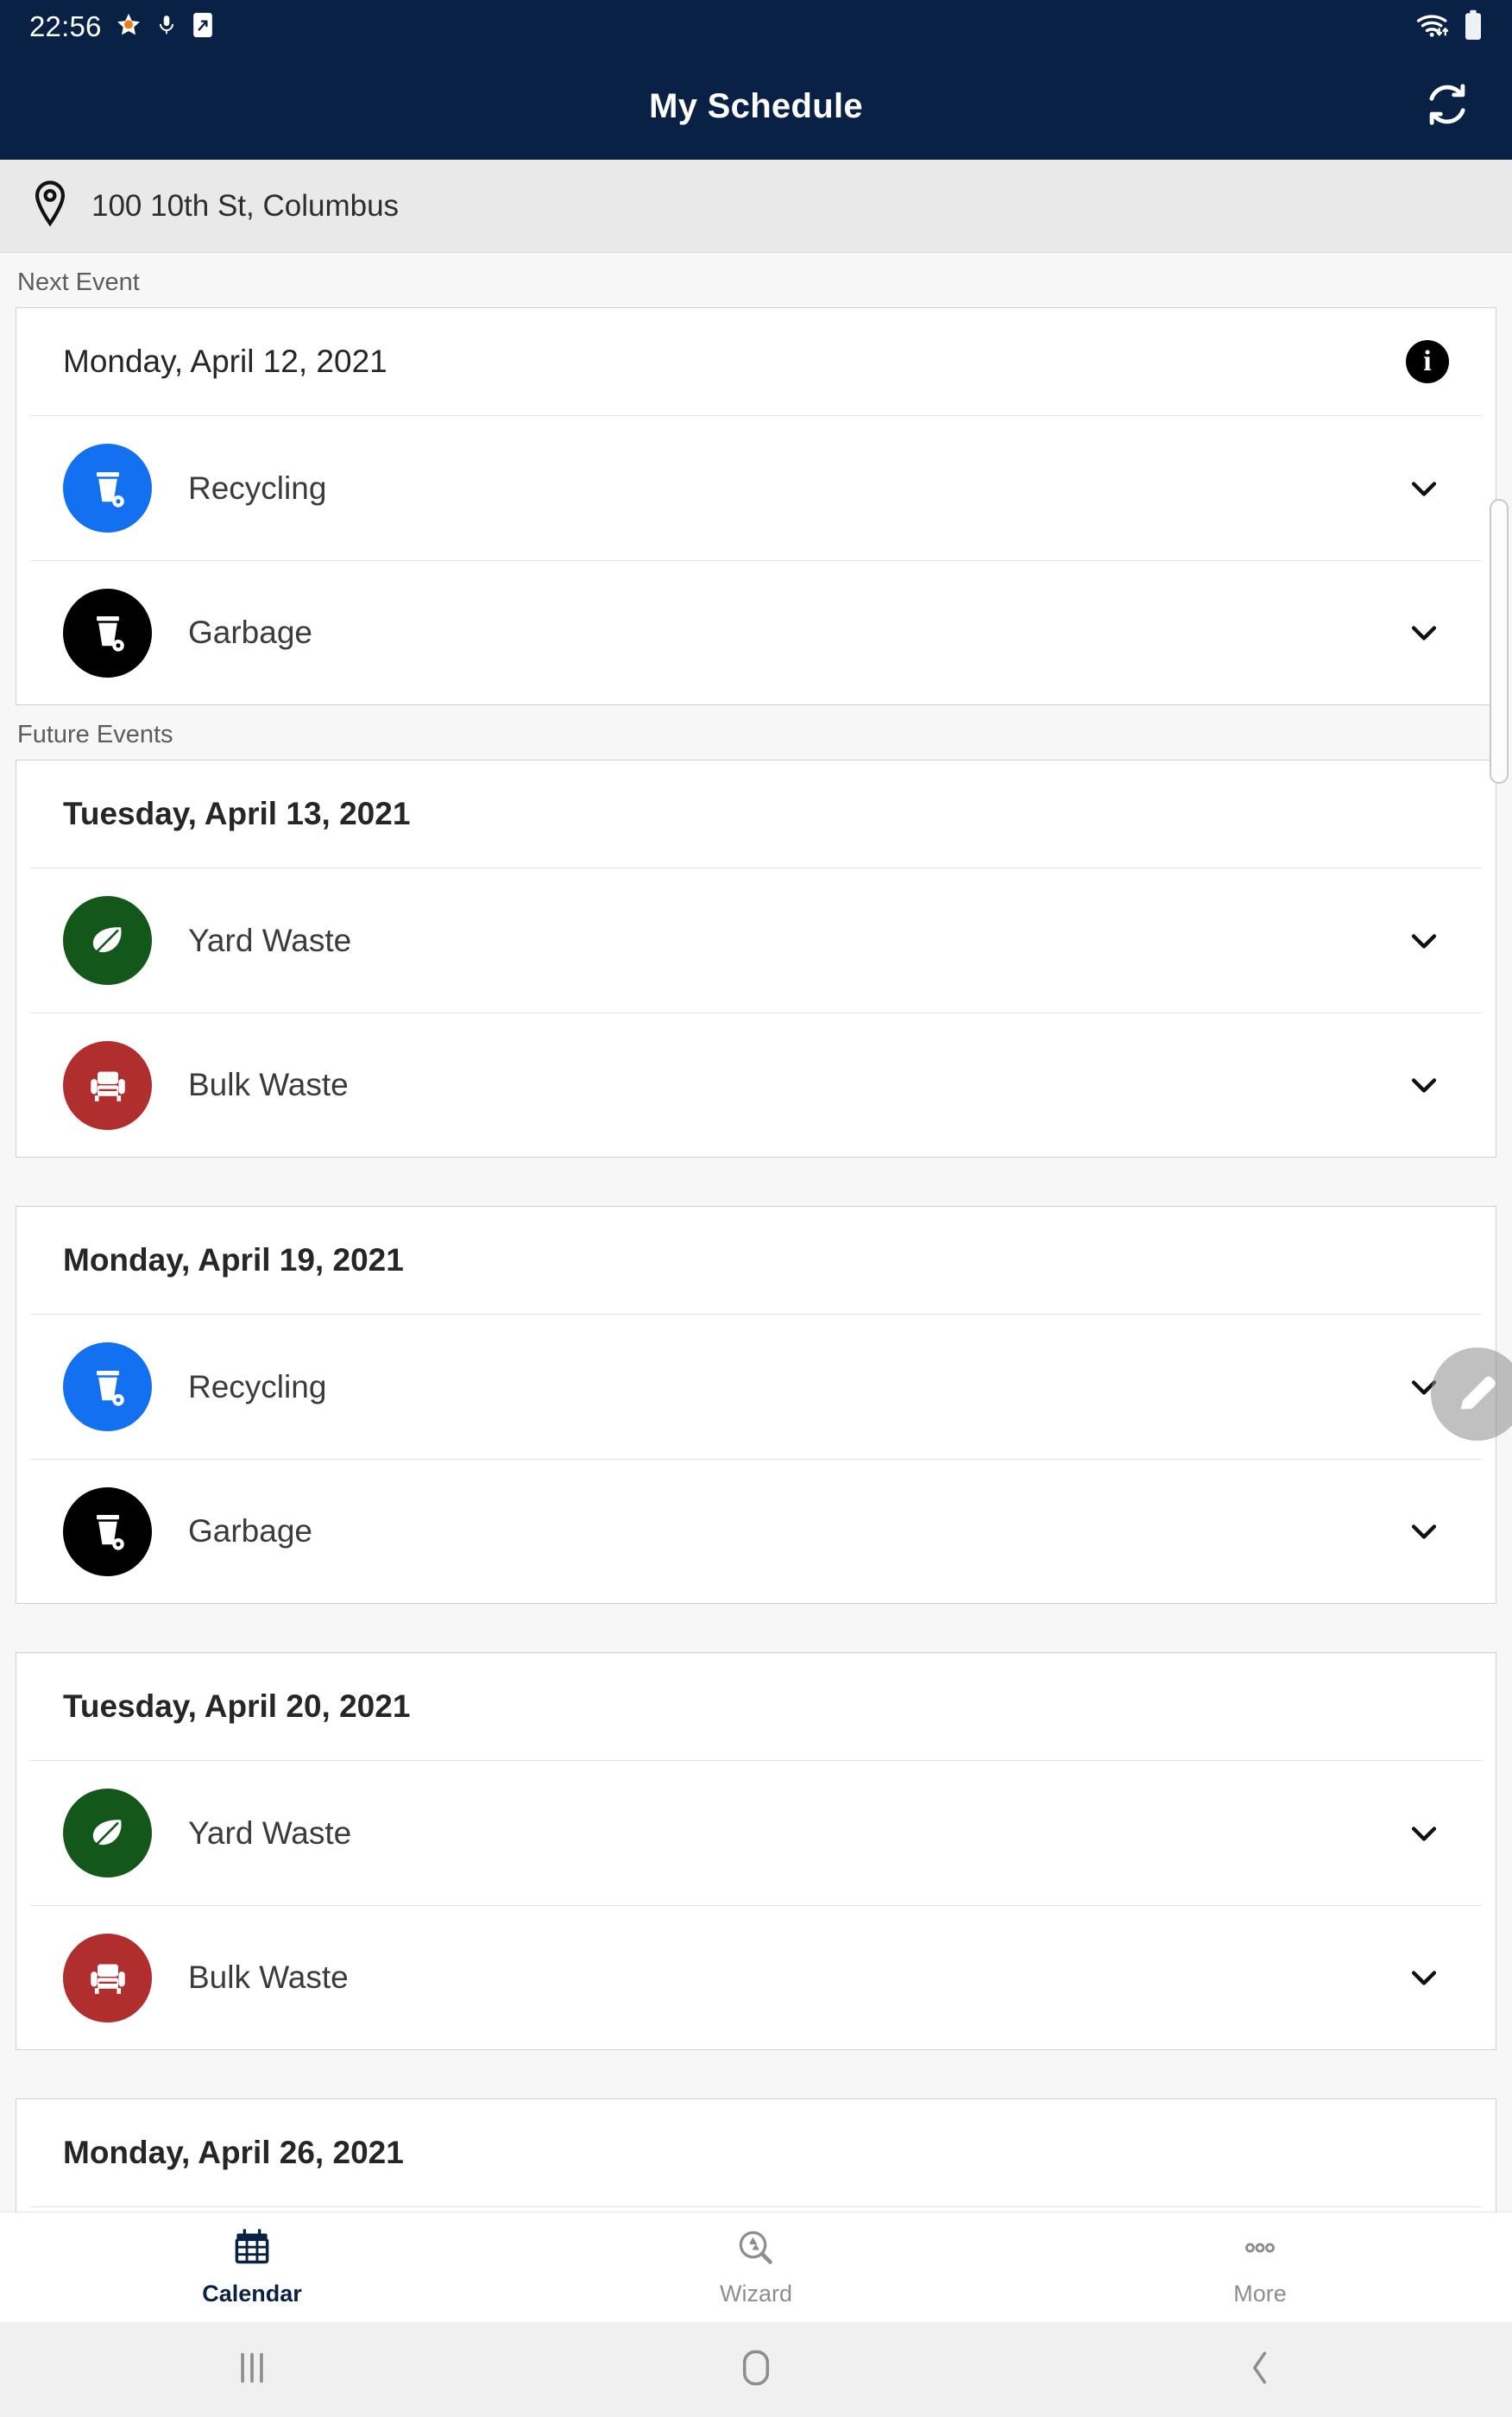 The width and height of the screenshot is (1512, 2417). Describe the element at coordinates (234, 1260) in the screenshot. I see `card-date: Monday, April 19, 2021` at that location.